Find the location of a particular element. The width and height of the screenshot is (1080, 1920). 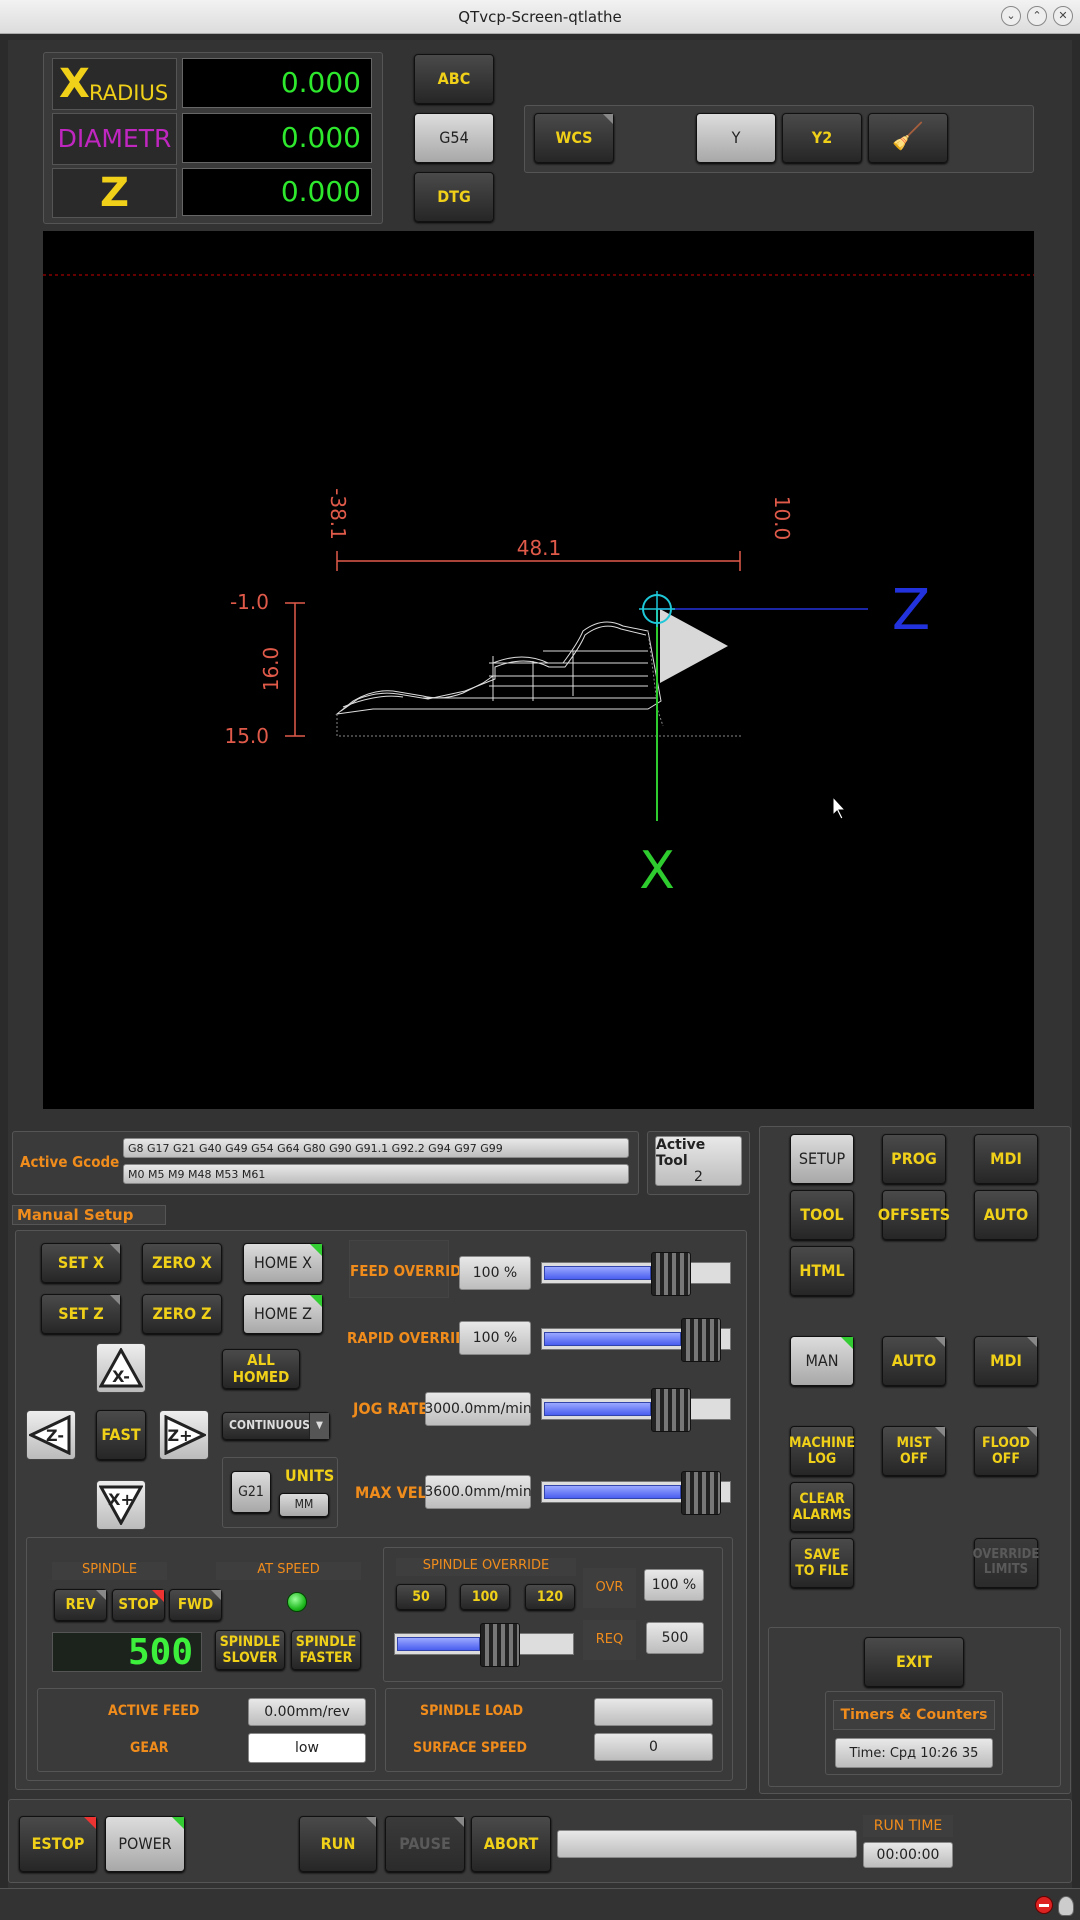

active-gcode-label: Active Gcode is located at coordinates (70, 1162).